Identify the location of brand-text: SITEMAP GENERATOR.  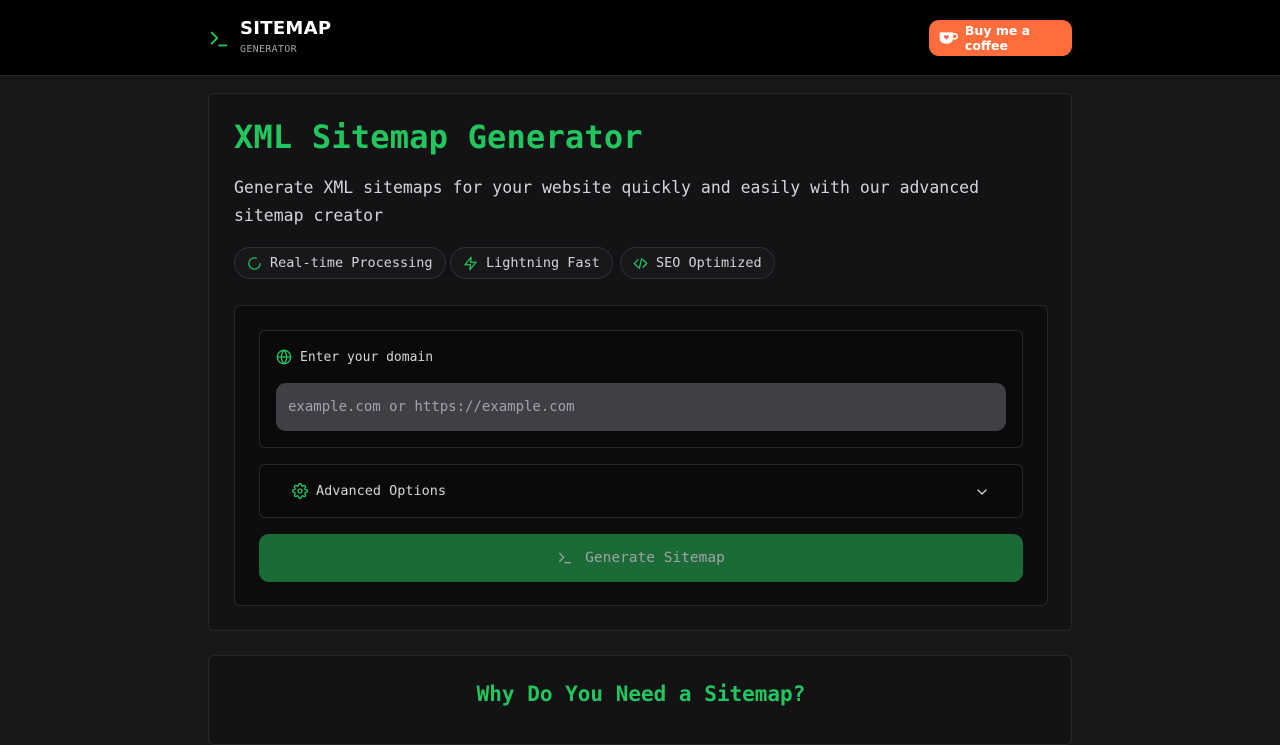
(285, 36).